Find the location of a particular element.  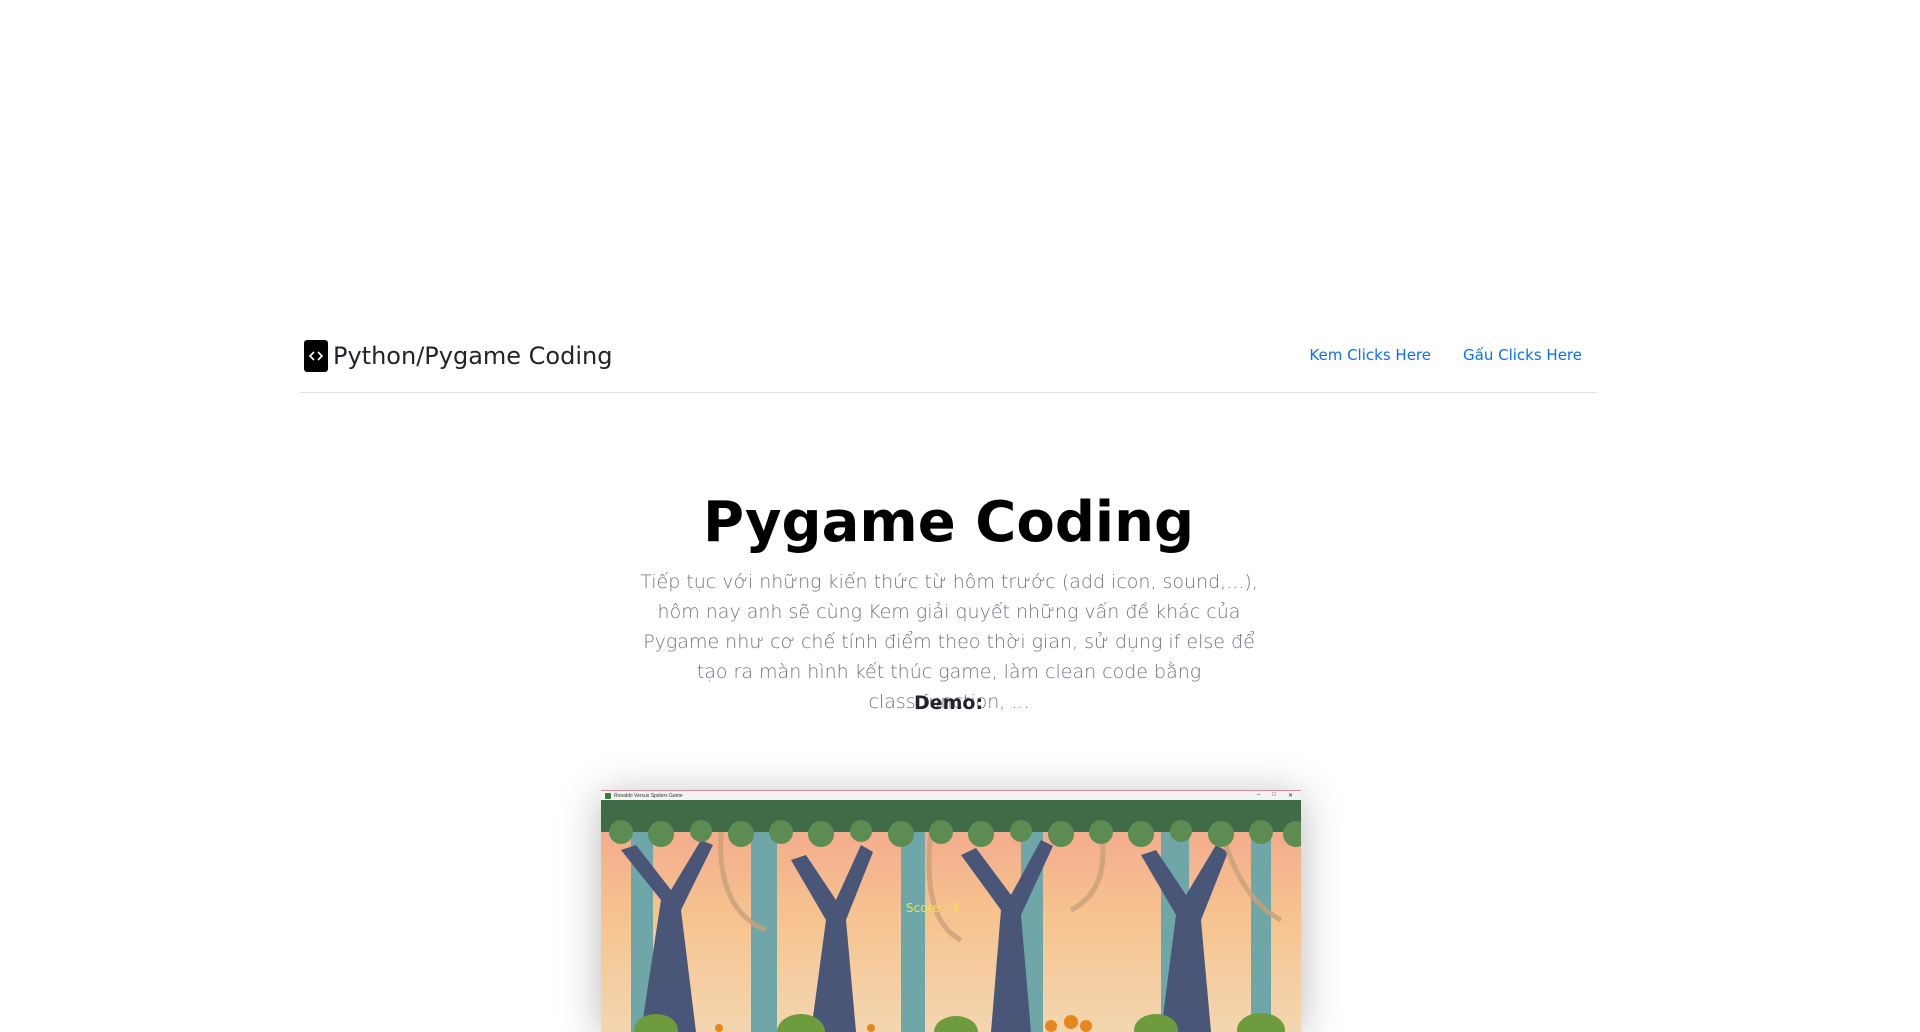

nav-link-kem: Kem Clicks Here is located at coordinates (1370, 355).